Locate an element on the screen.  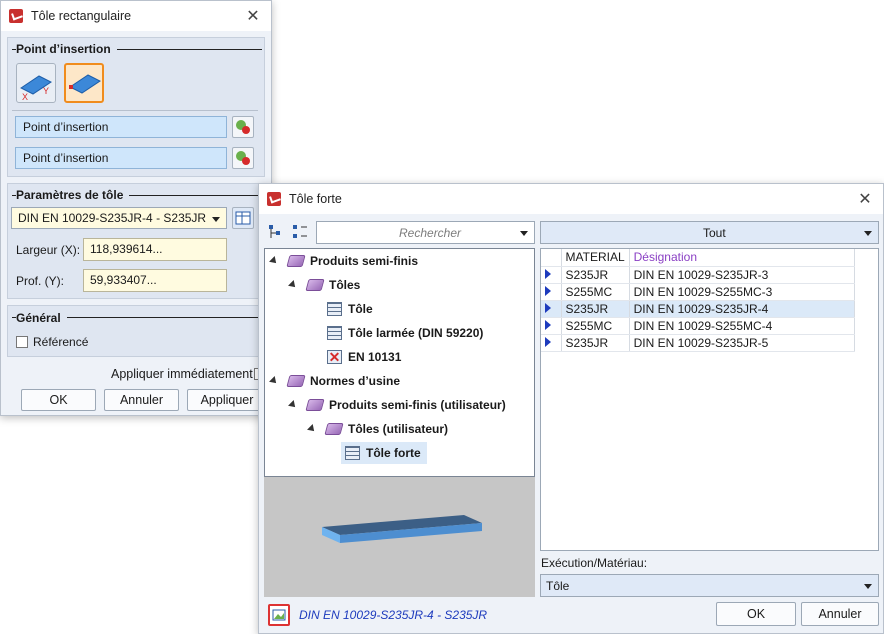
material-cell: S255MC is located at coordinates (595, 292).